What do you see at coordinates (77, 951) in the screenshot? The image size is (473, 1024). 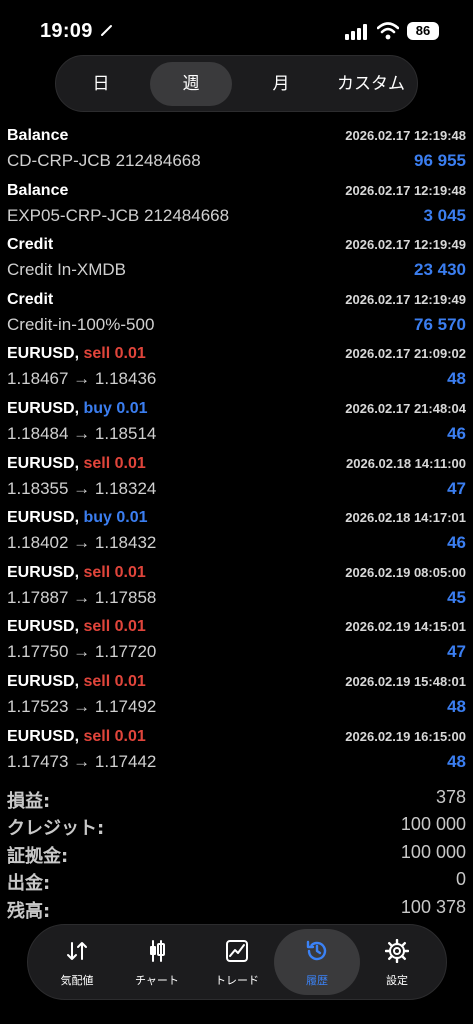 I see `quotes-icon` at bounding box center [77, 951].